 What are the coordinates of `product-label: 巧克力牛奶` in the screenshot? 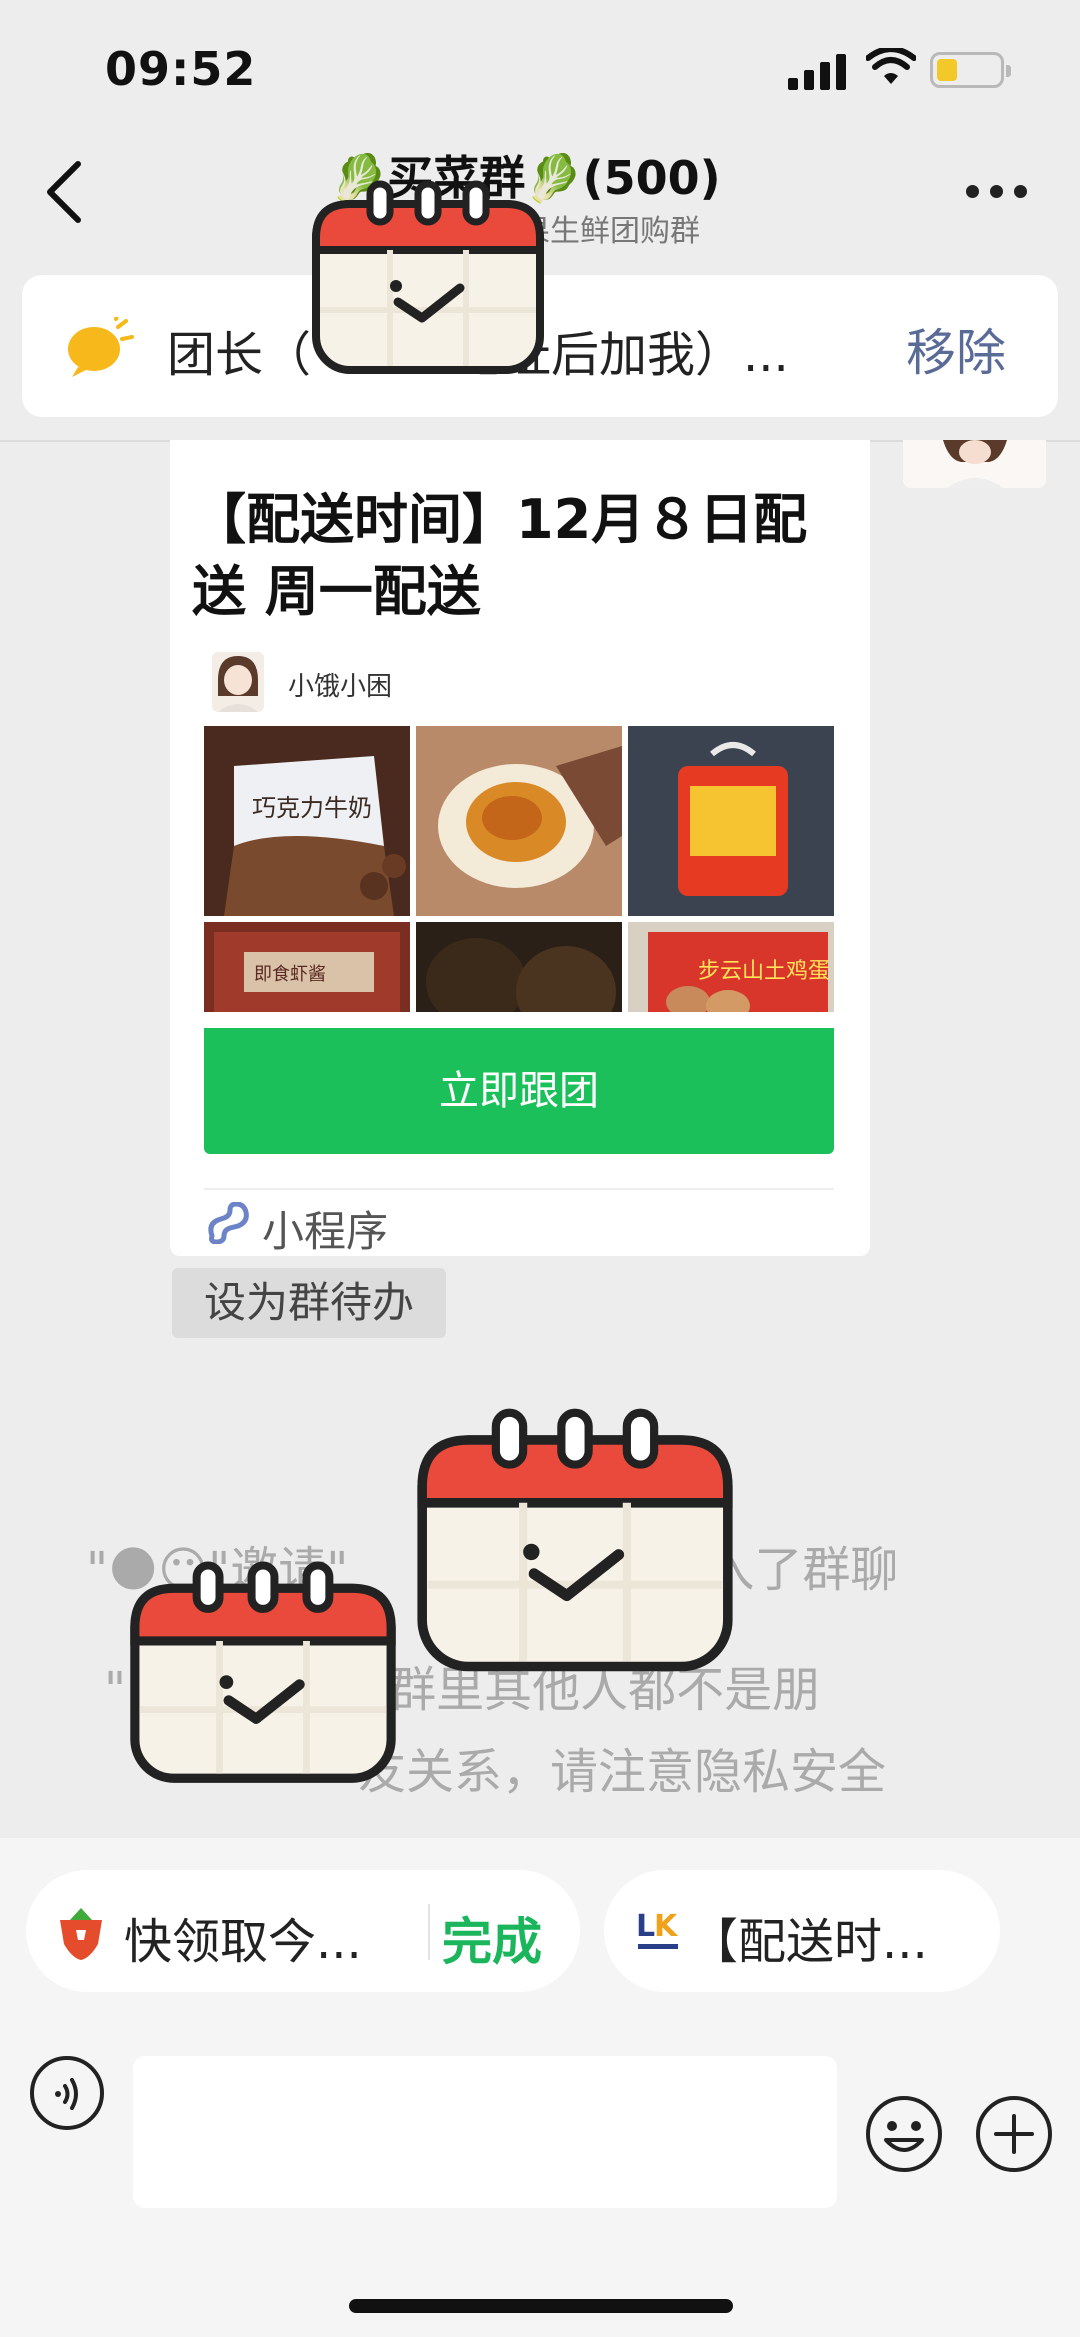 It's located at (312, 808).